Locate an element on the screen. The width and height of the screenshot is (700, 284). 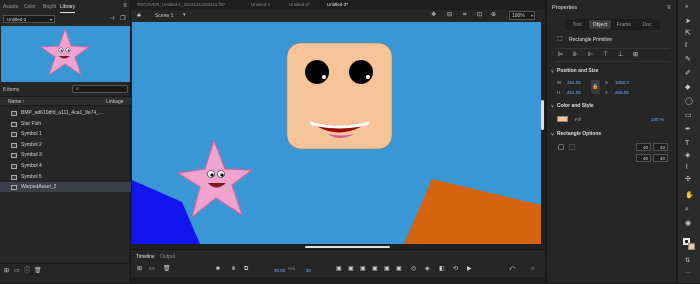
bone-tool-icon: ✣ is located at coordinates (688, 179).